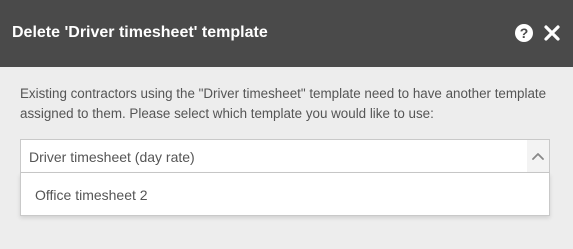 This screenshot has height=249, width=573. Describe the element at coordinates (552, 33) in the screenshot. I see `close-icon` at that location.